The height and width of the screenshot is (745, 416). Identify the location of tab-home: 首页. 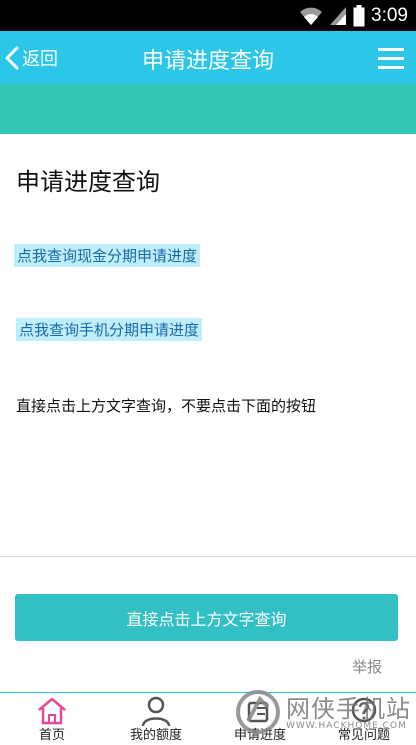
(52, 719).